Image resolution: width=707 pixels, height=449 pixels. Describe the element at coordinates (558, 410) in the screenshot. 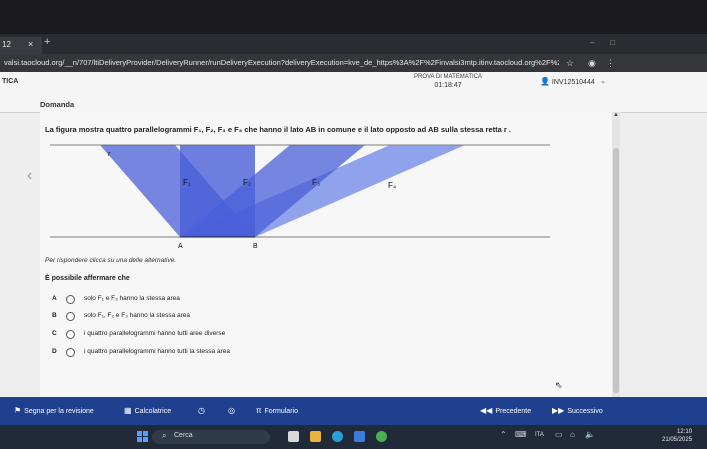

I see `next-icon: ▶▶` at that location.